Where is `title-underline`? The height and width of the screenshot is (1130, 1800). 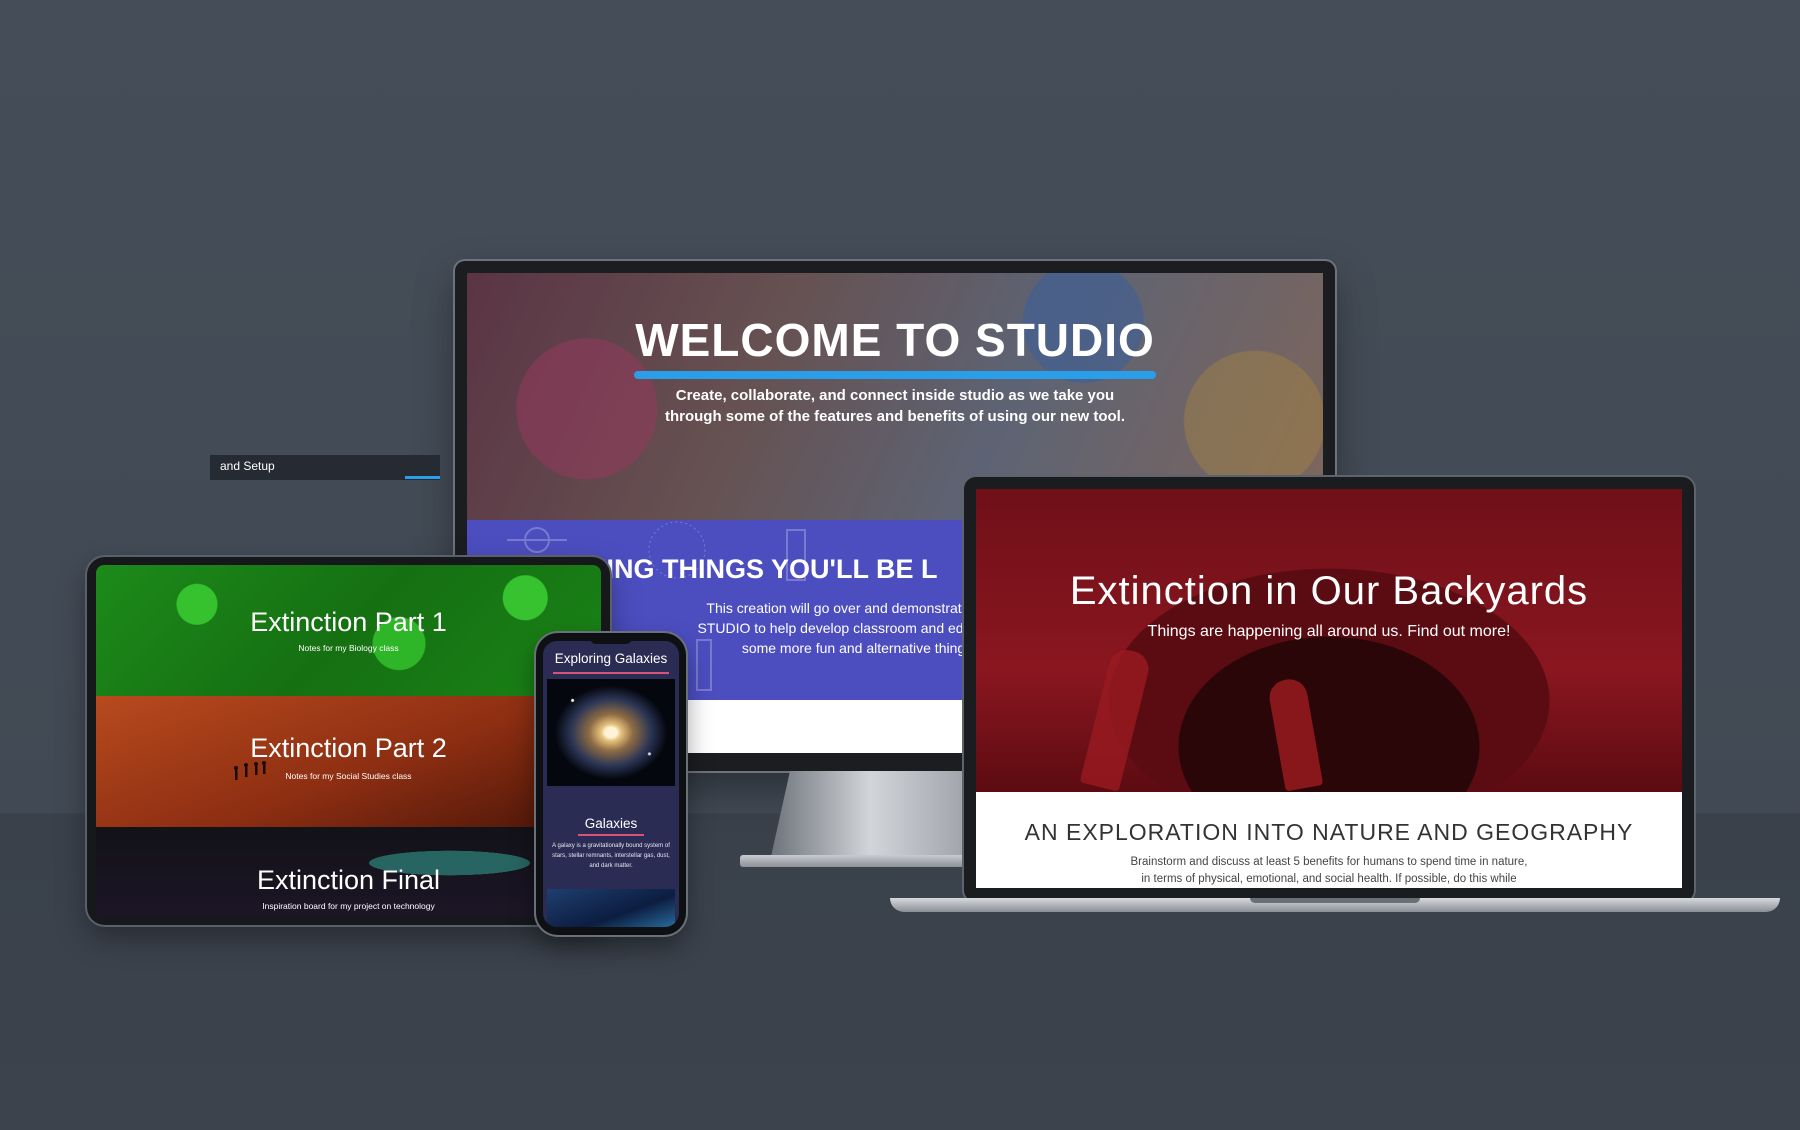 title-underline is located at coordinates (611, 673).